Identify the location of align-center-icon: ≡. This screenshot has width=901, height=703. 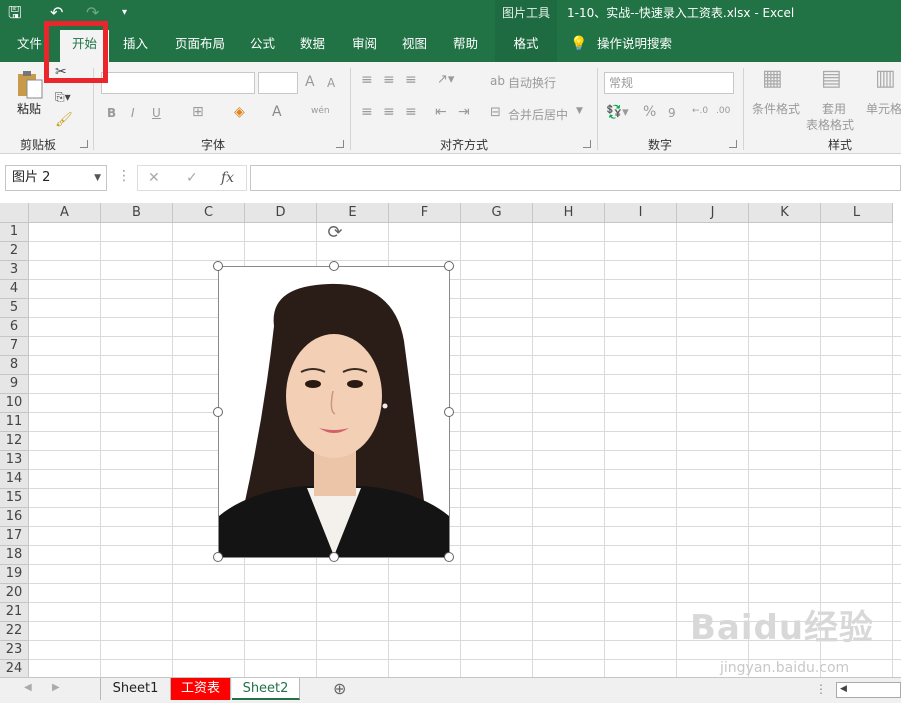
(389, 112).